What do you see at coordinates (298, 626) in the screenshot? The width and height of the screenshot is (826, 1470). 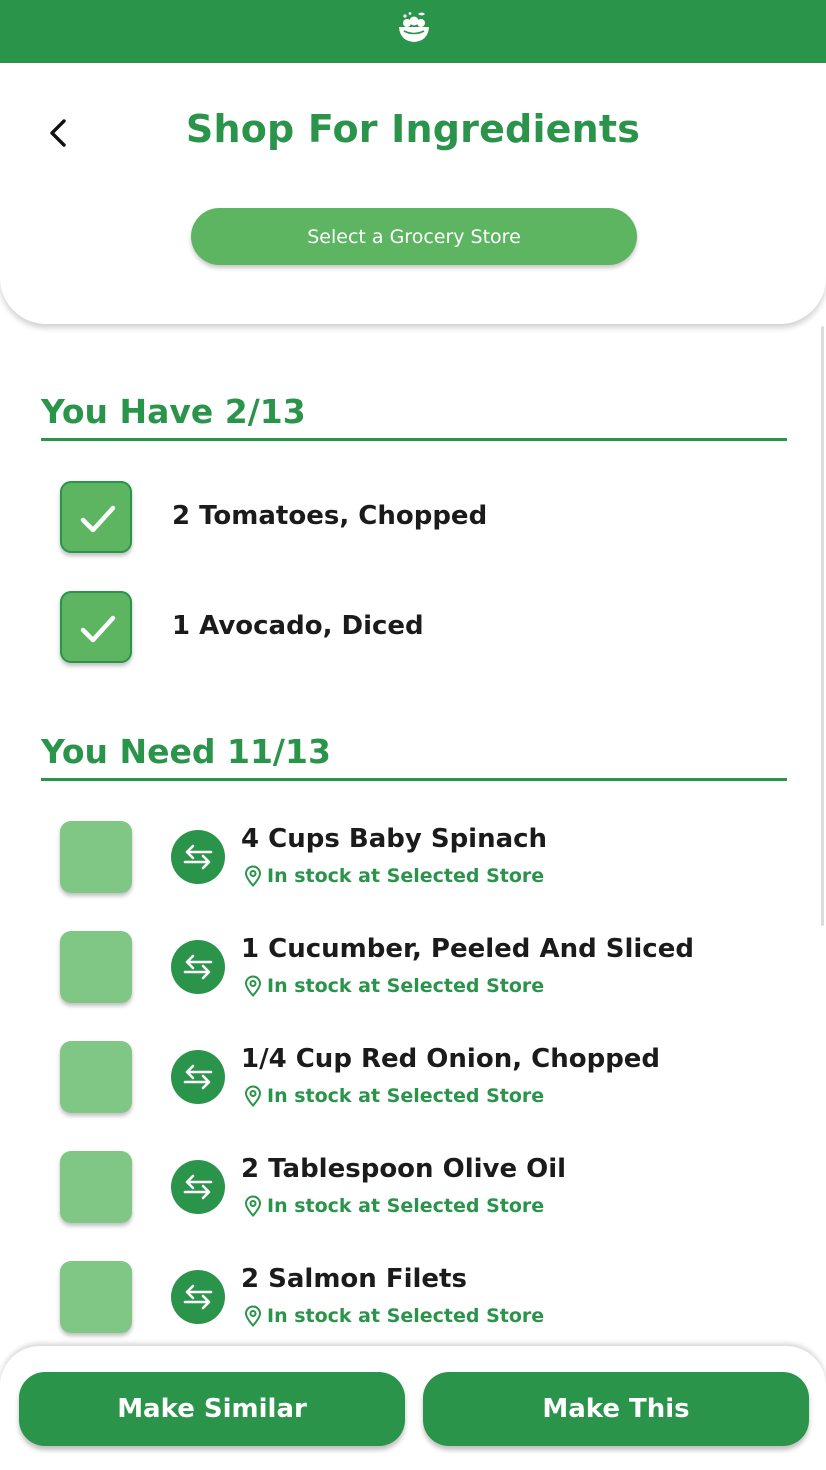 I see `have-item-label: 1 Avocado, Diced` at bounding box center [298, 626].